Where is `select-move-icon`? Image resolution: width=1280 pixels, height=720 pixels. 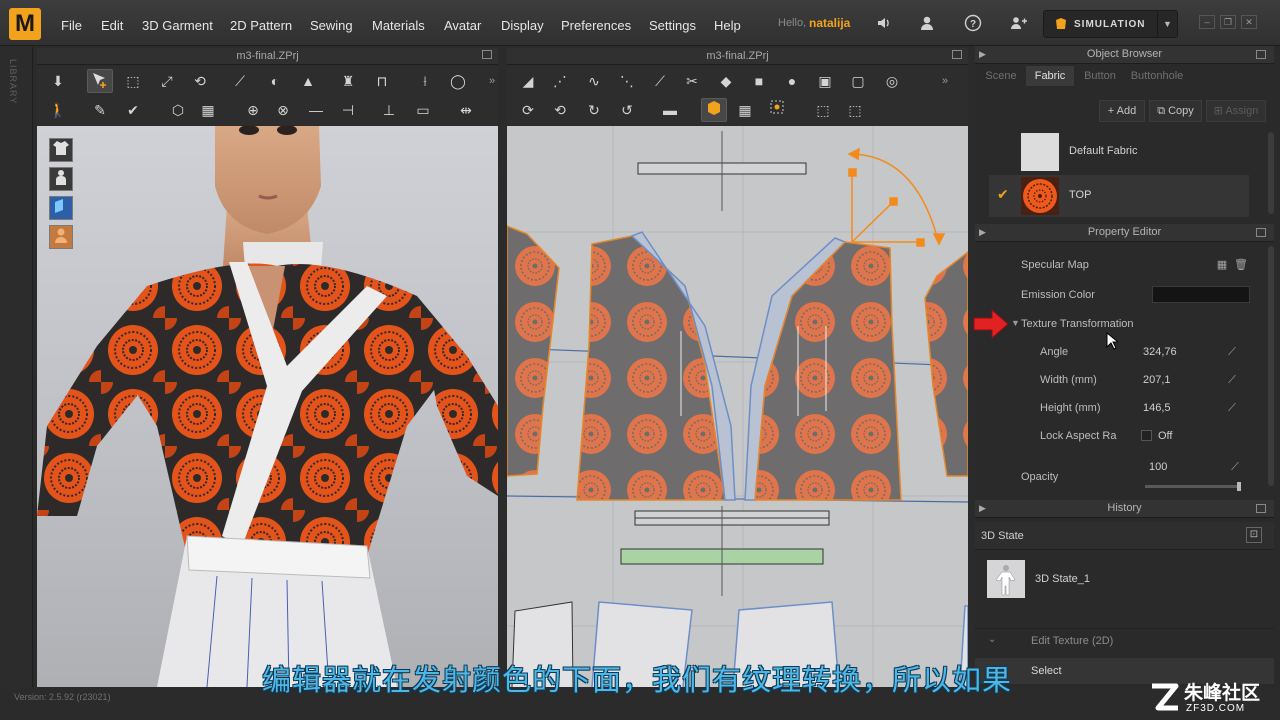
select-move-icon is located at coordinates (100, 81).